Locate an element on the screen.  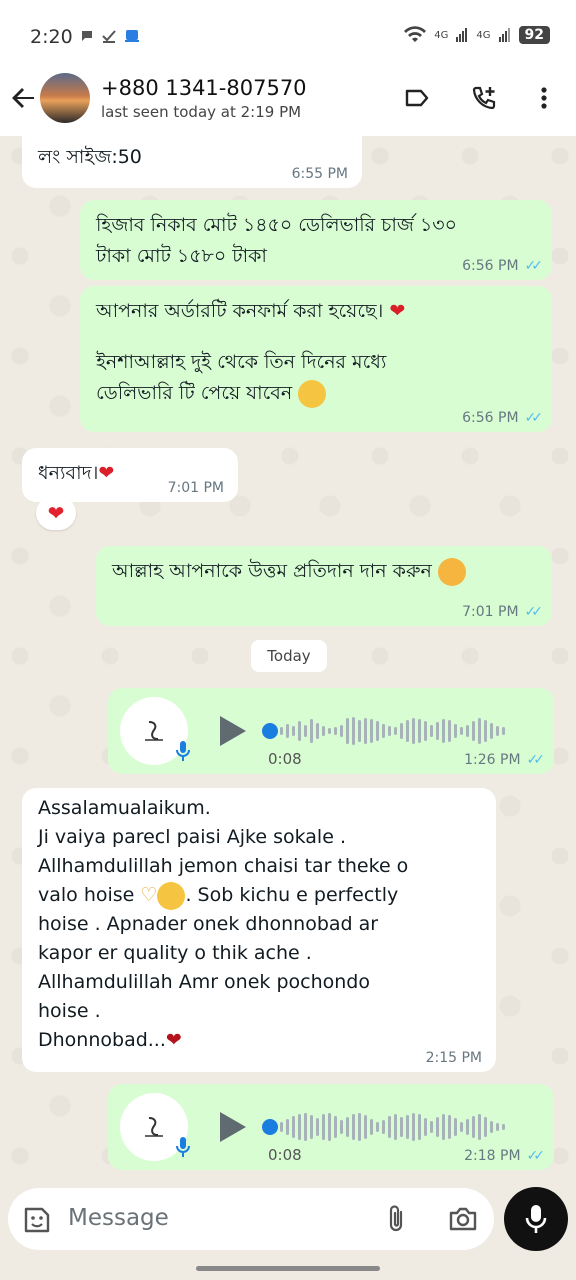
camera-icon is located at coordinates (463, 1219).